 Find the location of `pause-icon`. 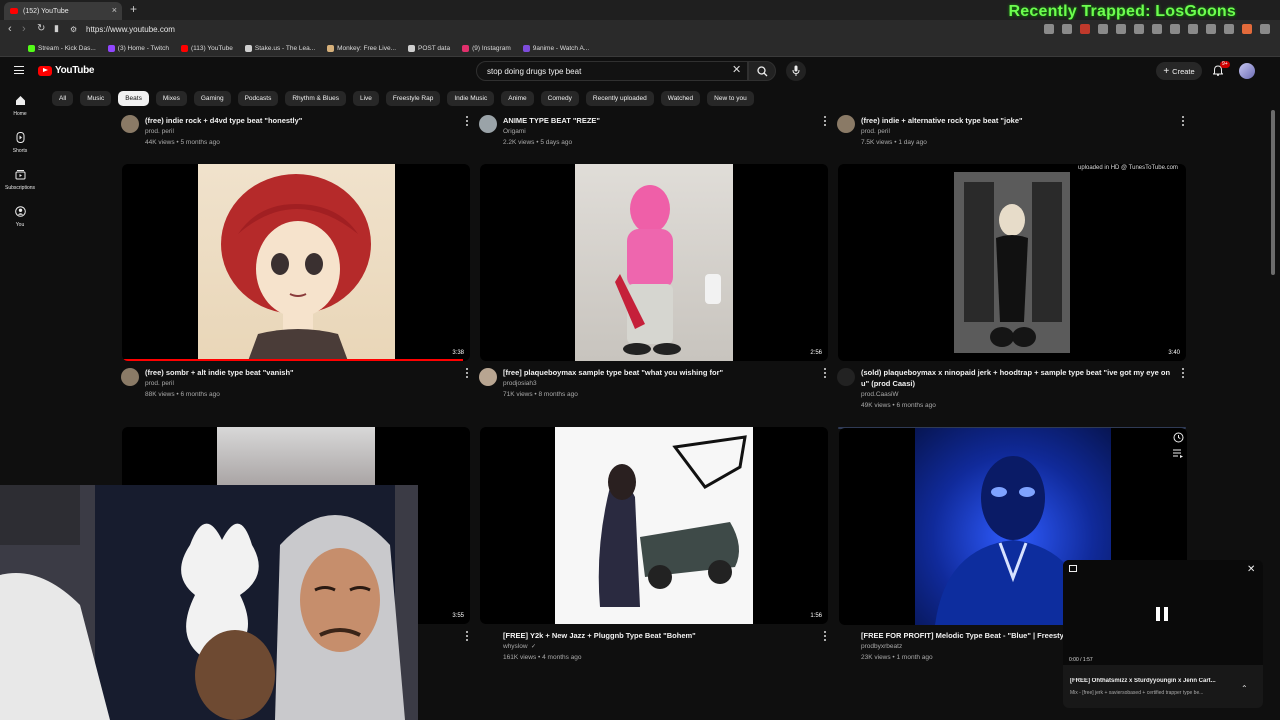

pause-icon is located at coordinates (1162, 614).